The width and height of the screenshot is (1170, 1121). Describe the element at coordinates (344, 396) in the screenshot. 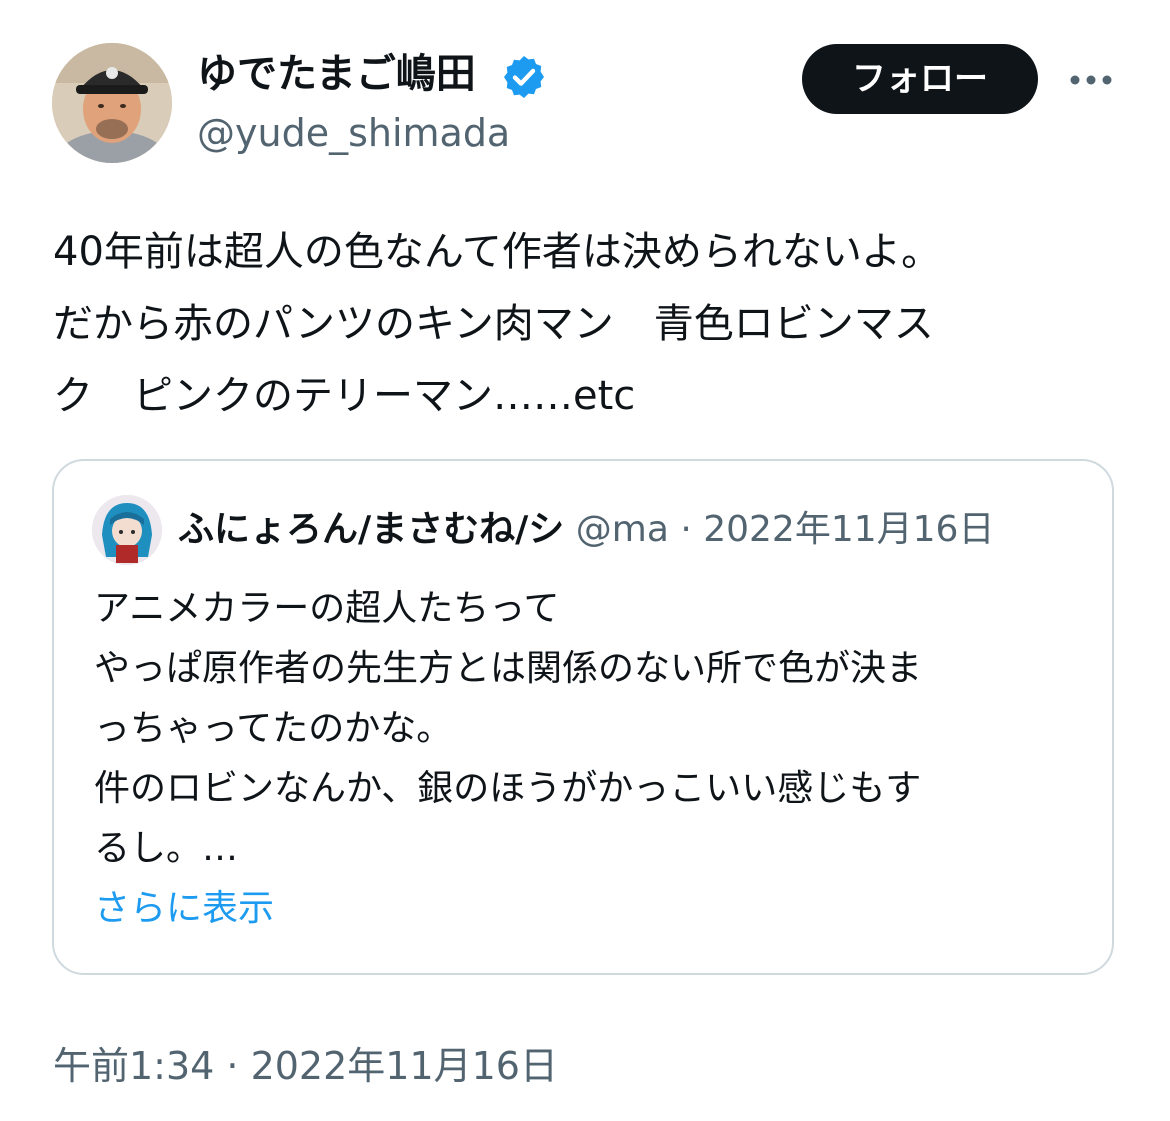

I see `tweet-text-line: ク ピンクのテリーマン……etc` at that location.